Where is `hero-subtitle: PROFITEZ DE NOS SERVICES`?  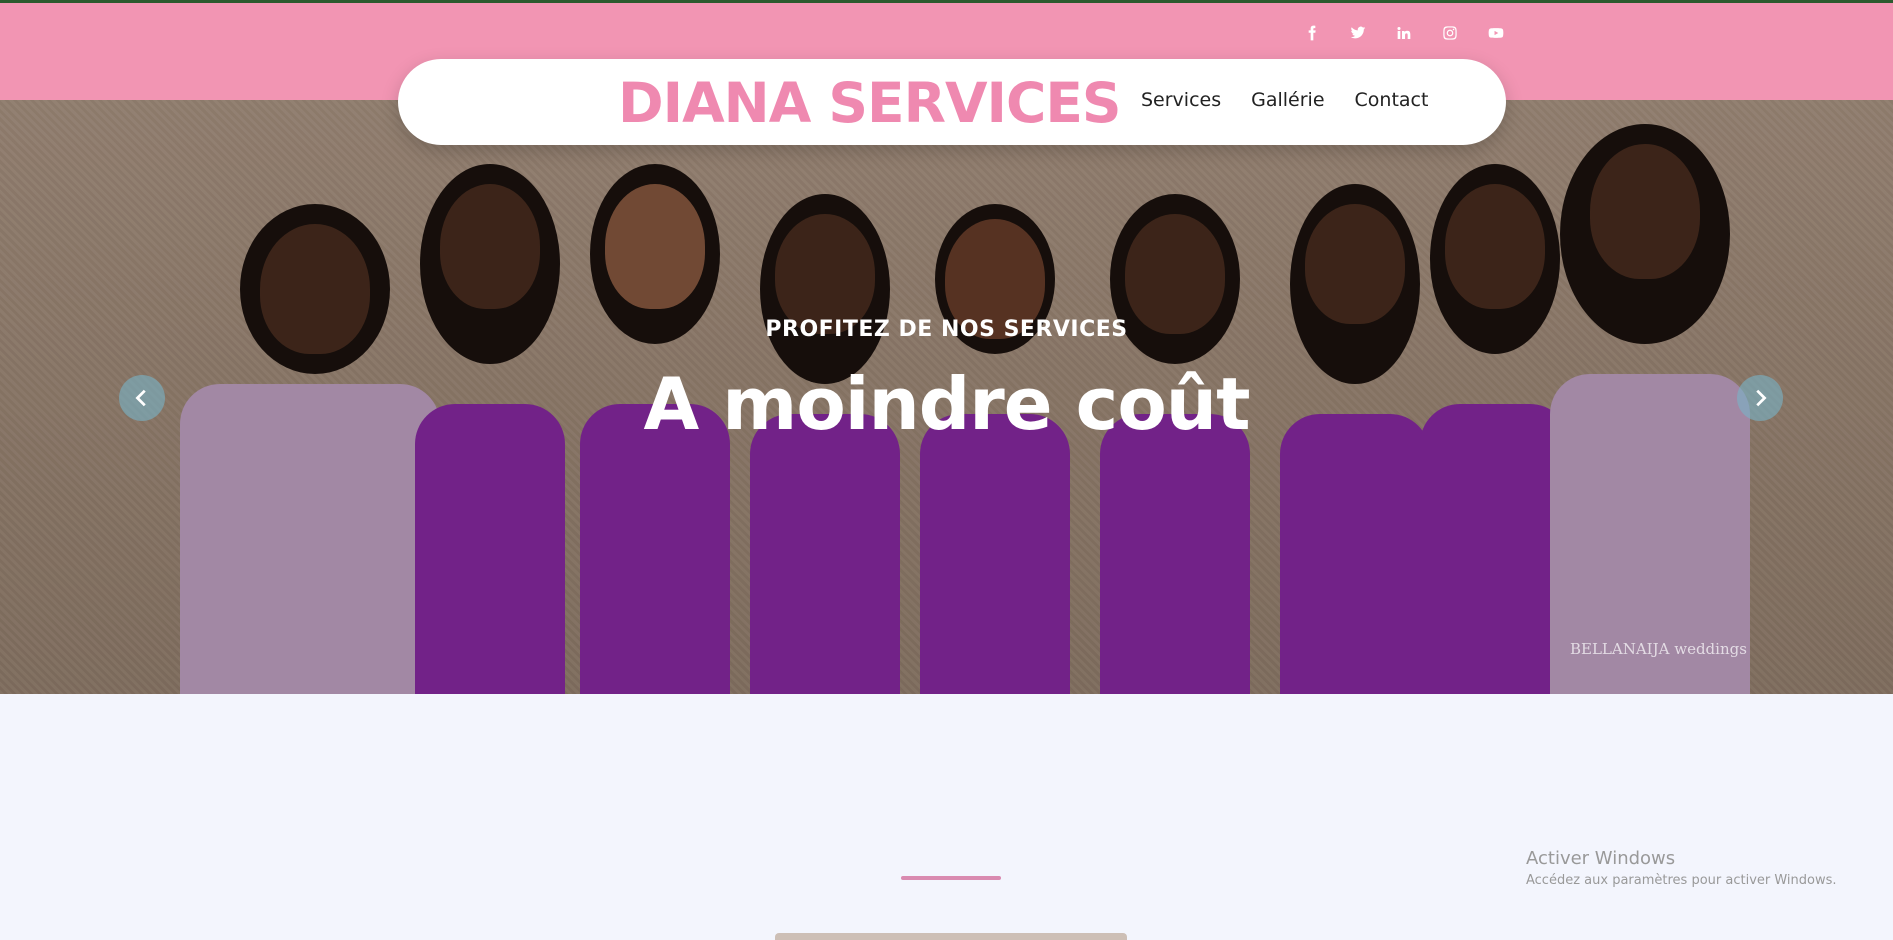
hero-subtitle: PROFITEZ DE NOS SERVICES is located at coordinates (946, 329).